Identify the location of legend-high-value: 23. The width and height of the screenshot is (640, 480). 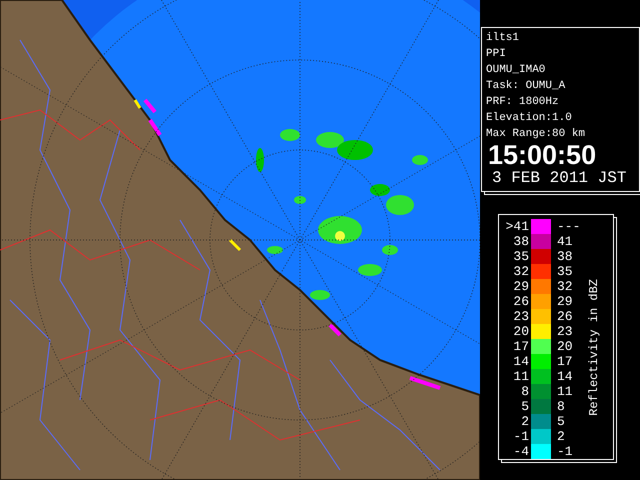
(565, 331).